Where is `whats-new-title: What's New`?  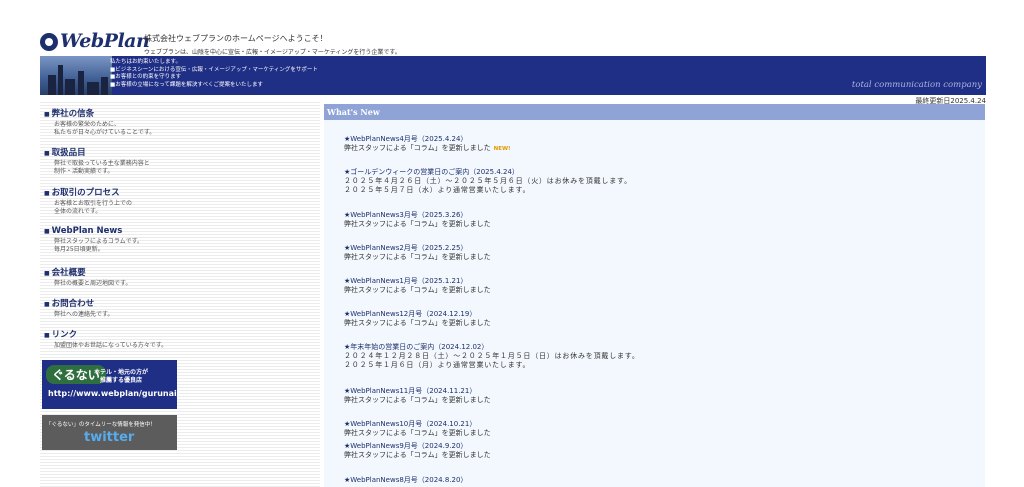
whats-new-title: What's New is located at coordinates (353, 112).